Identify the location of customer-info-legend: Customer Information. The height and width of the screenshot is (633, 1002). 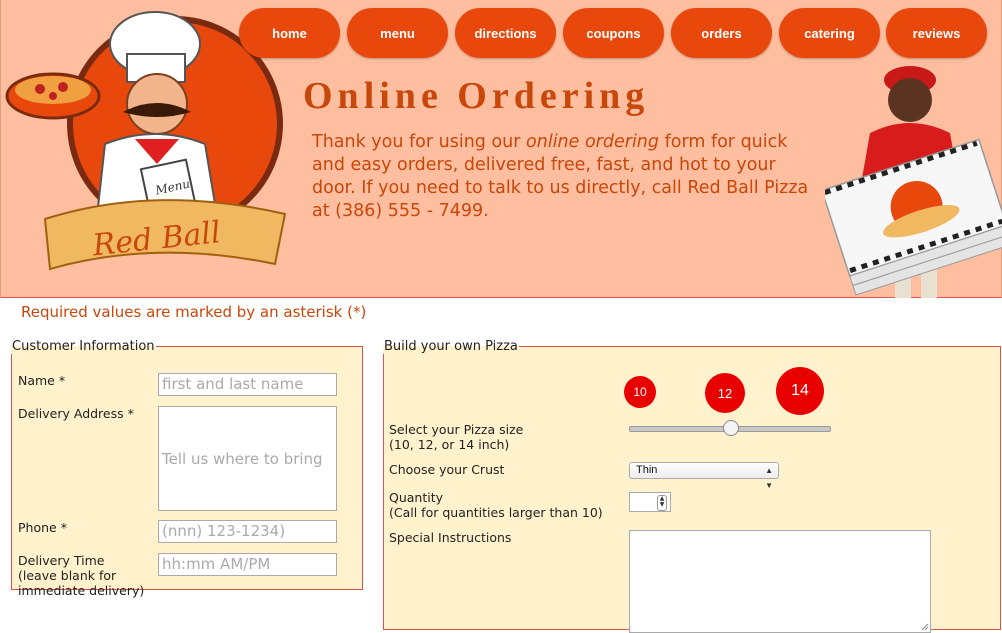
(83, 346).